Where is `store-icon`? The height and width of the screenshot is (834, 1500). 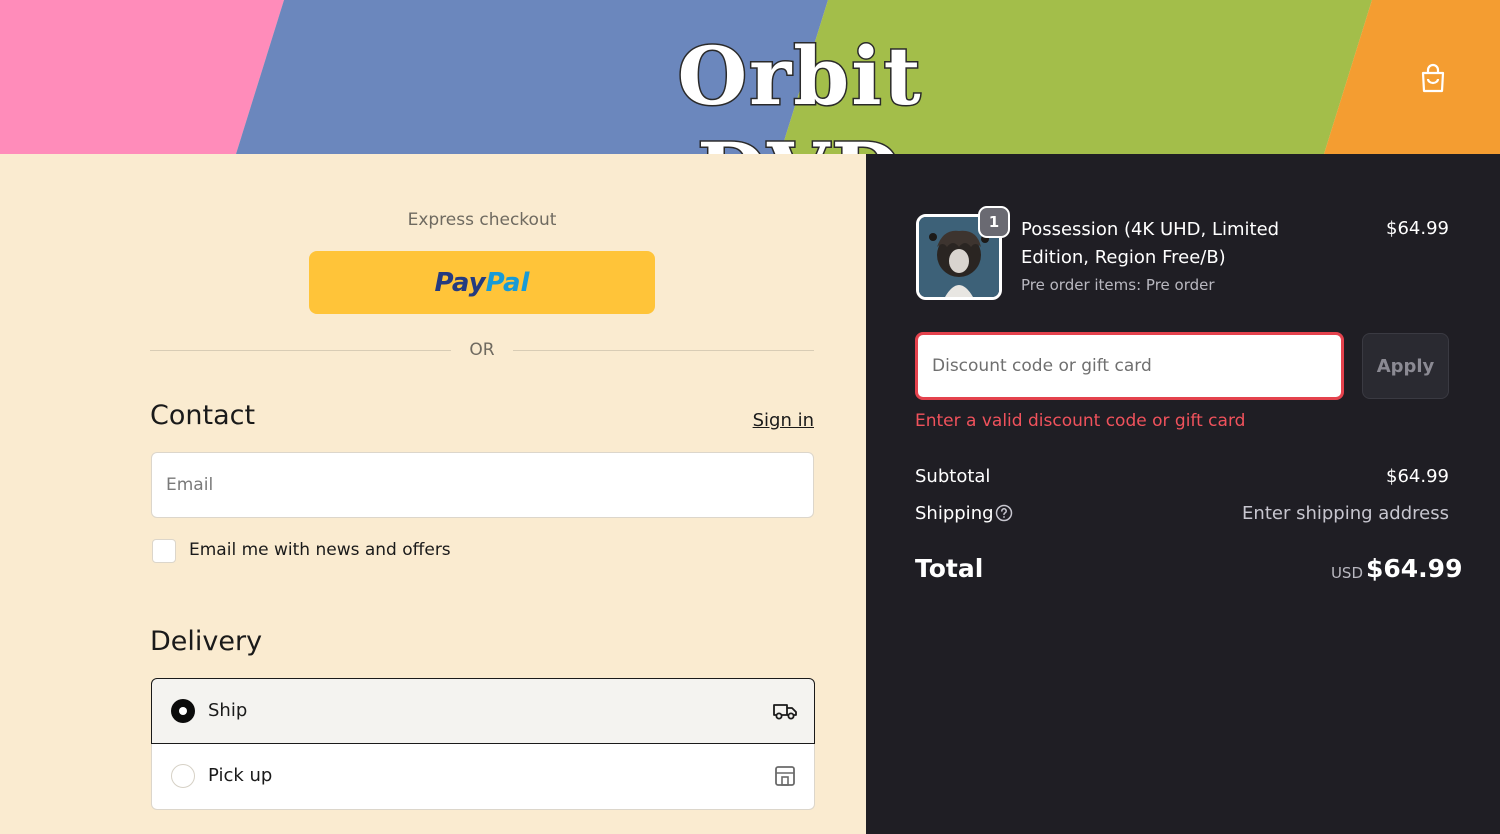 store-icon is located at coordinates (785, 776).